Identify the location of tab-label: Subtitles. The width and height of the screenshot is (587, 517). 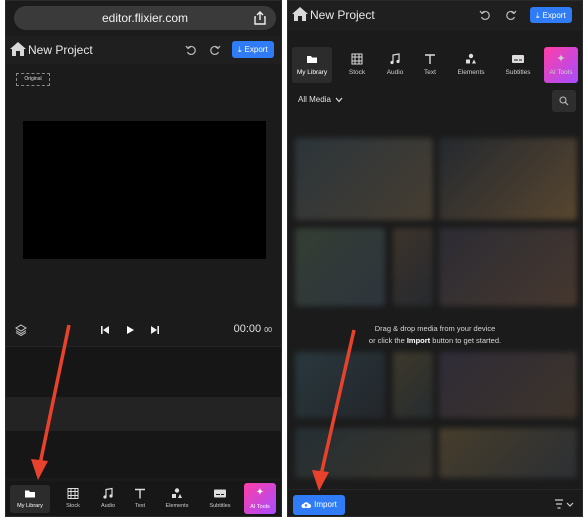
(518, 72).